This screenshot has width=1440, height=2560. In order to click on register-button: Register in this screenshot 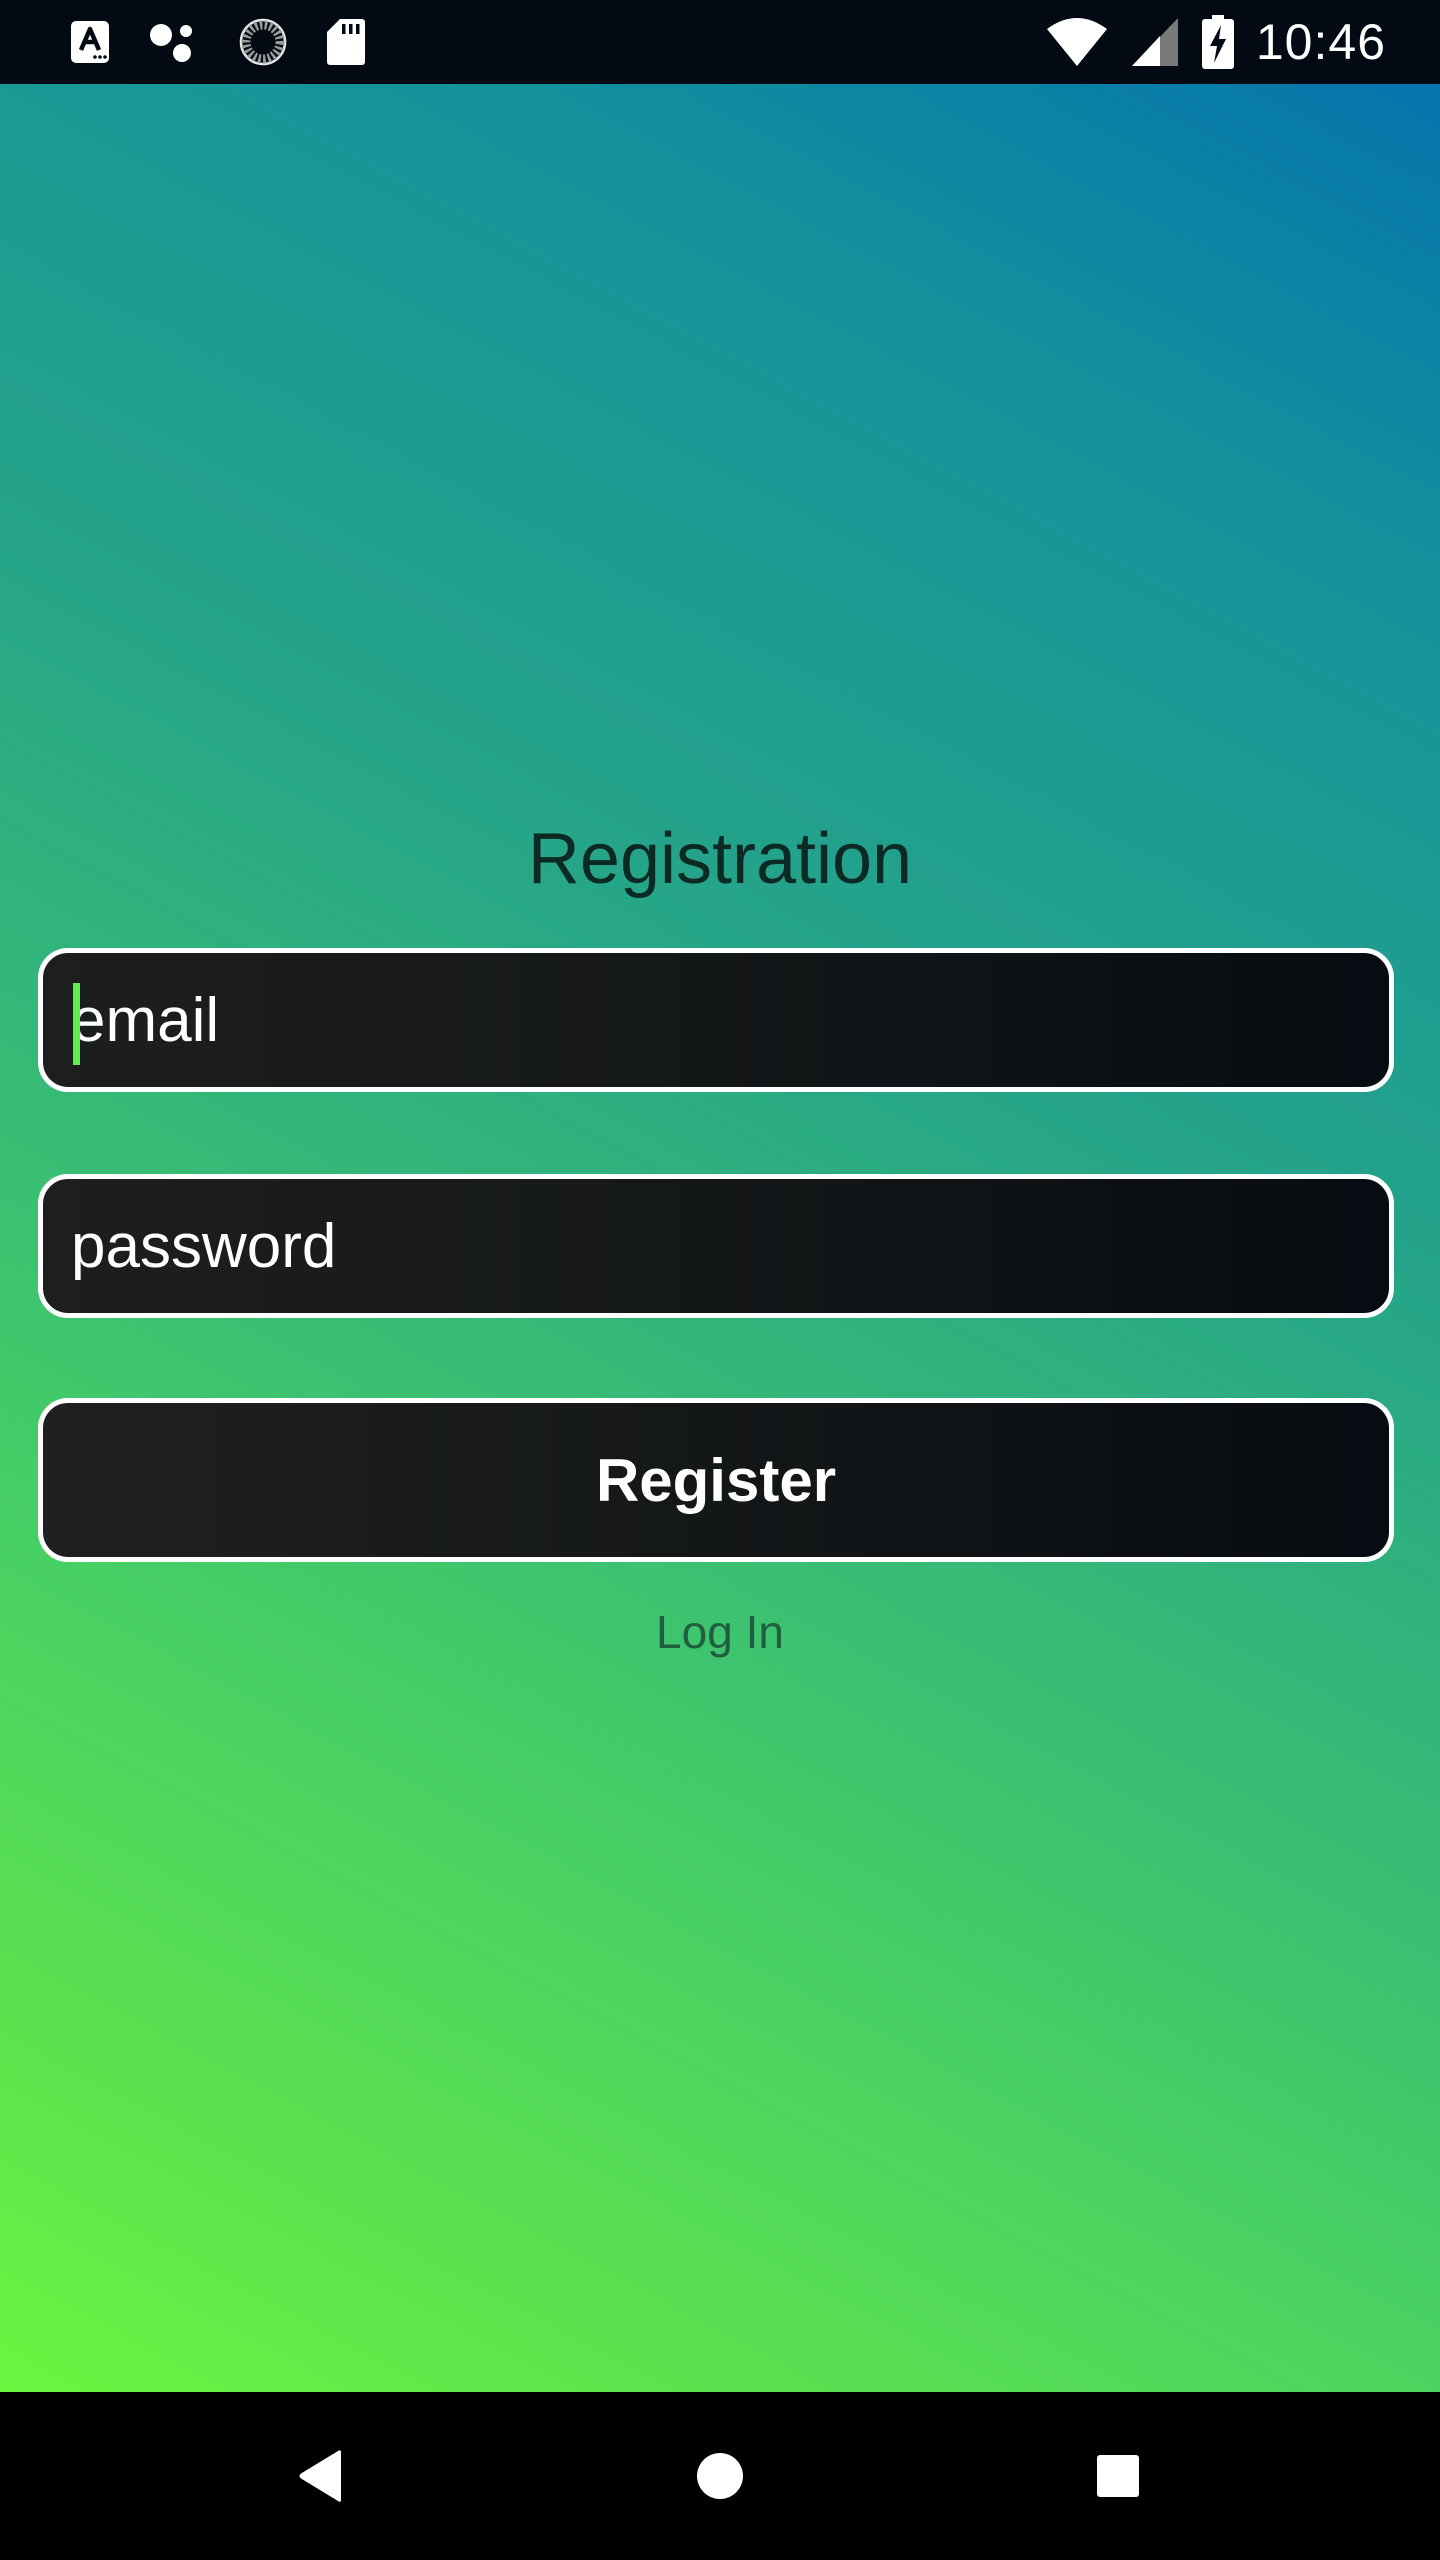, I will do `click(716, 1480)`.